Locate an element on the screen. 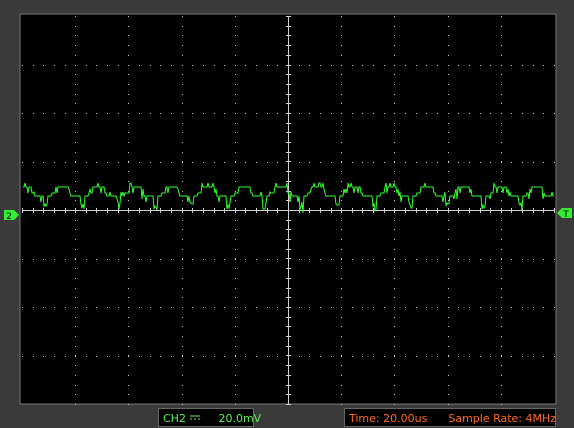 The image size is (574, 428). trigger-marker-label: T is located at coordinates (565, 215).